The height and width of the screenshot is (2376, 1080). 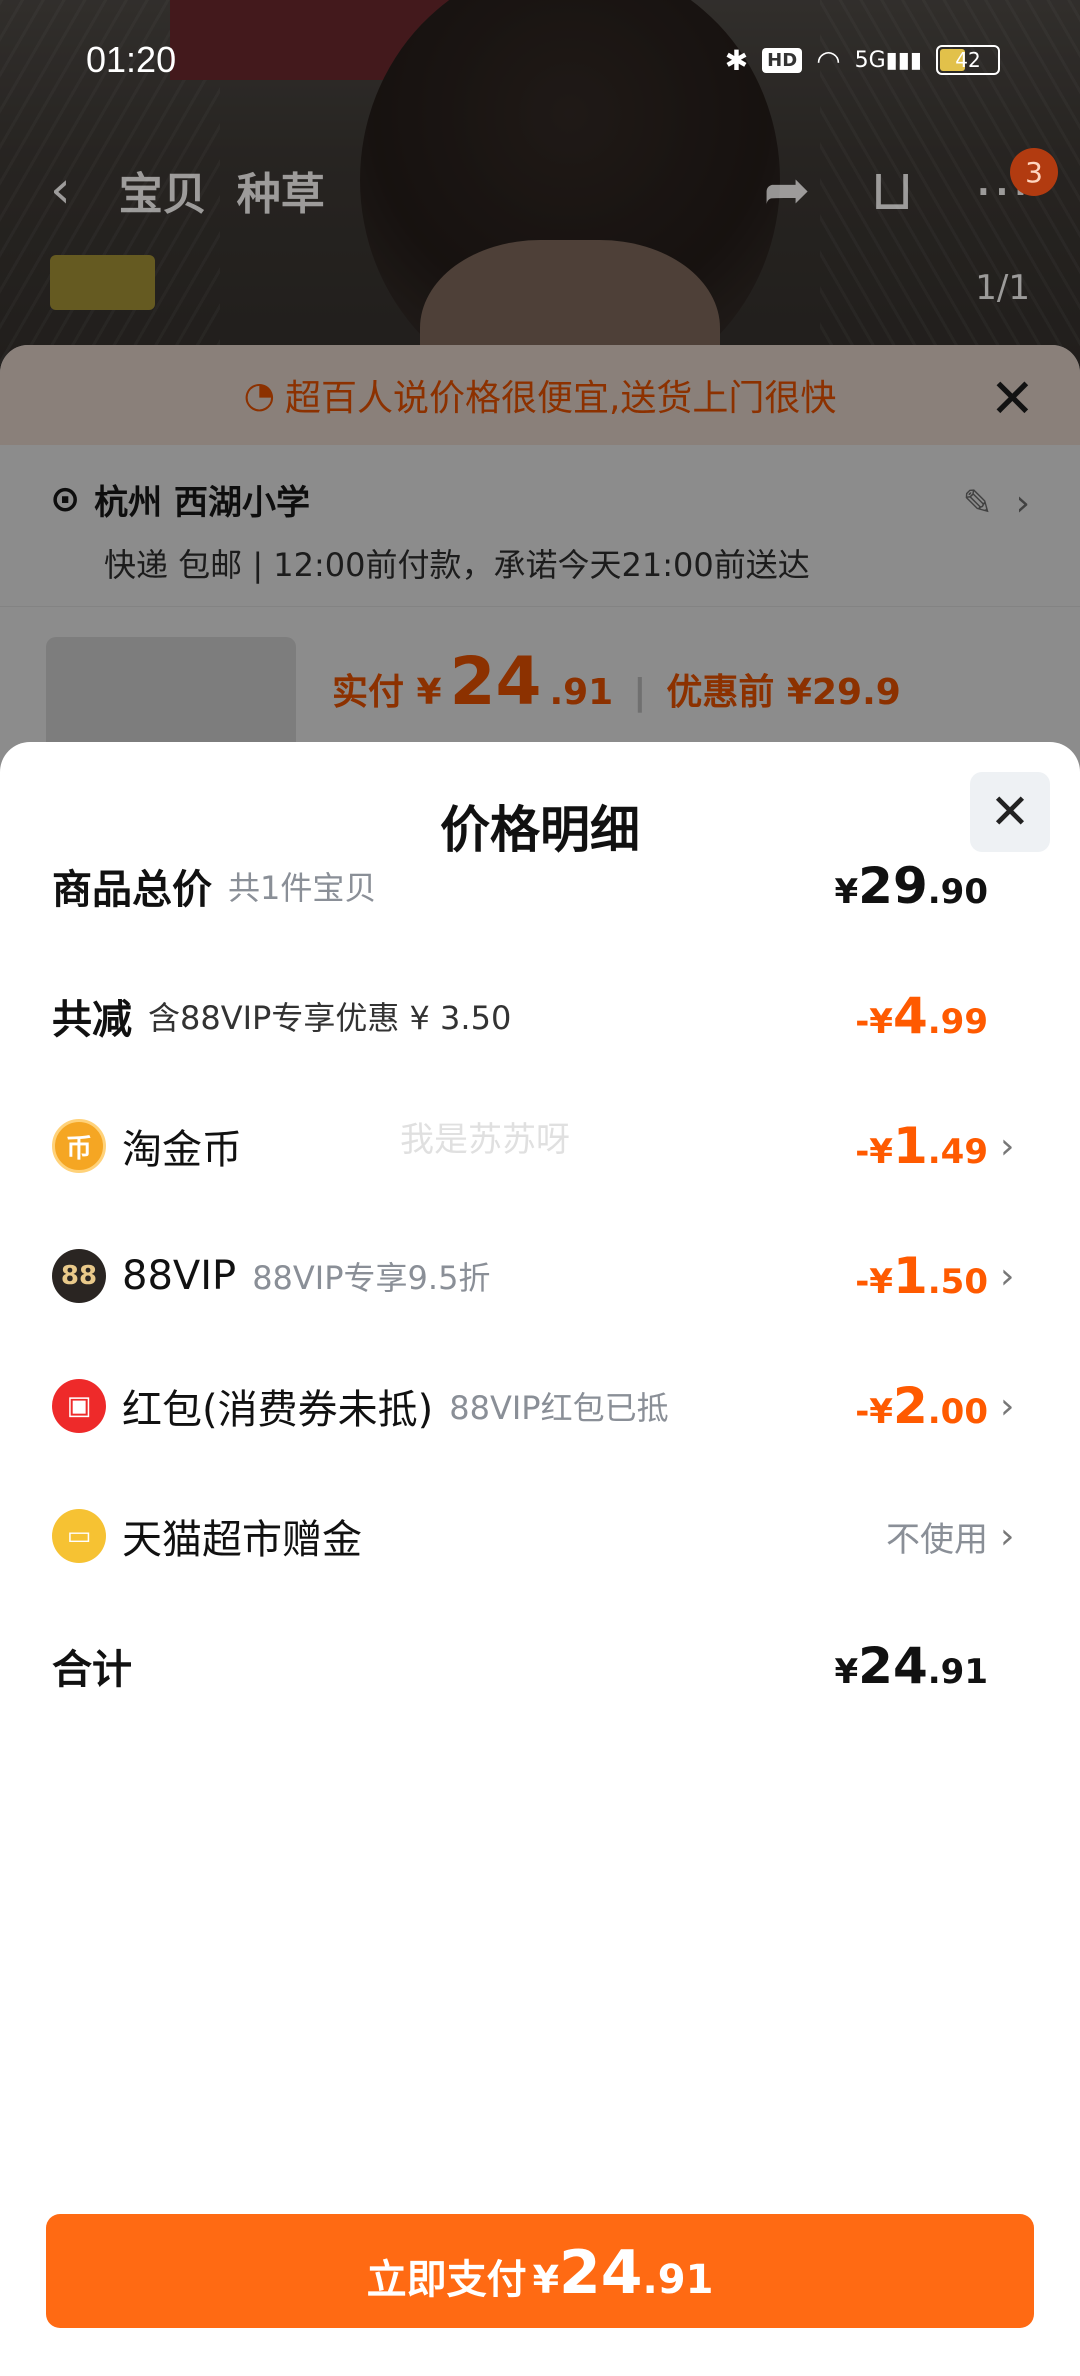 I want to click on row-amount: ¥29.90, so click(x=911, y=886).